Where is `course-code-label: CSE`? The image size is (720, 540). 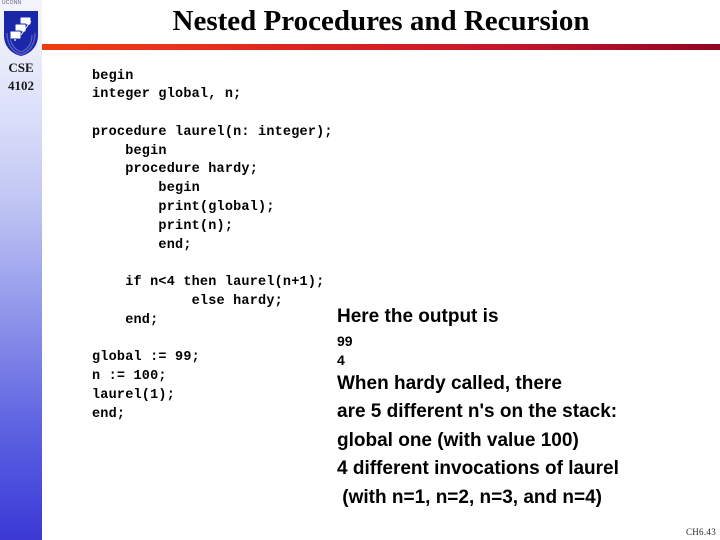
course-code-label: CSE is located at coordinates (21, 67).